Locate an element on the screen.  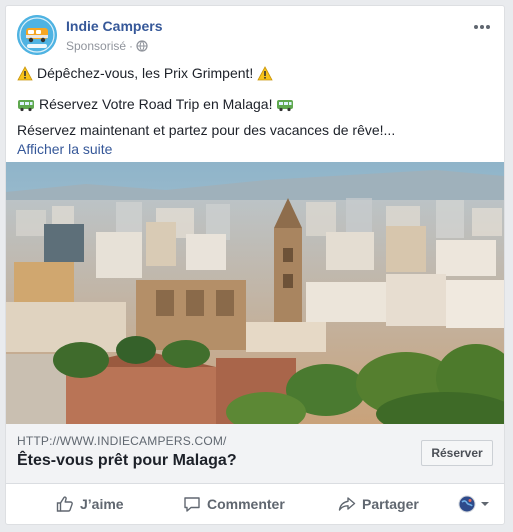
road-trip-text: Réservez Votre Road Trip en Malaga! is located at coordinates (156, 104).